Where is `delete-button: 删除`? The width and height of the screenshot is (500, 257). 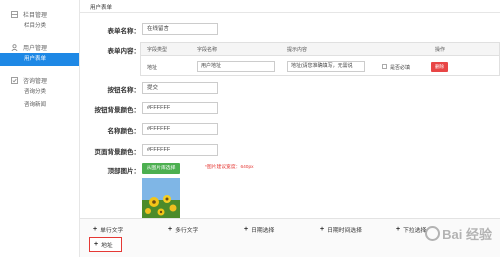
delete-button: 删除 is located at coordinates (439, 67).